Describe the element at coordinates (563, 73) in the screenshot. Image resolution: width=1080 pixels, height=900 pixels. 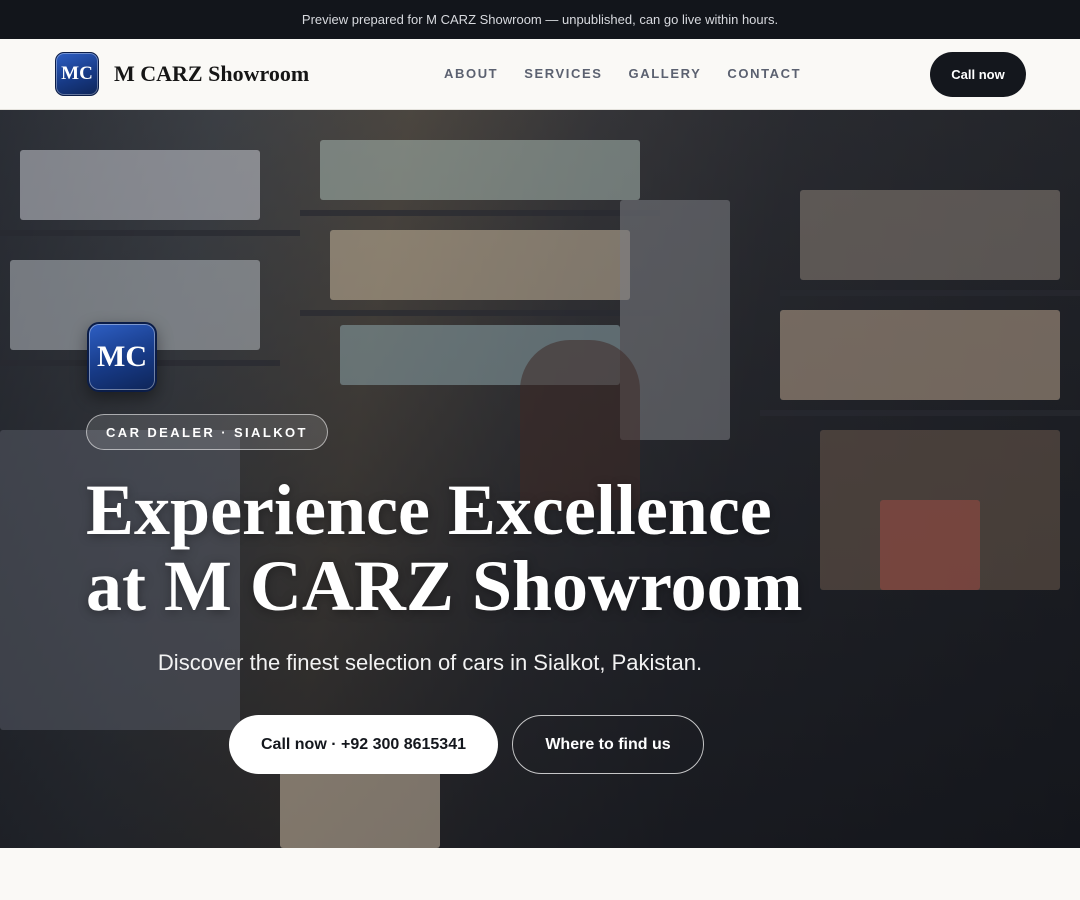
I see `nav-services: SERVICES` at that location.